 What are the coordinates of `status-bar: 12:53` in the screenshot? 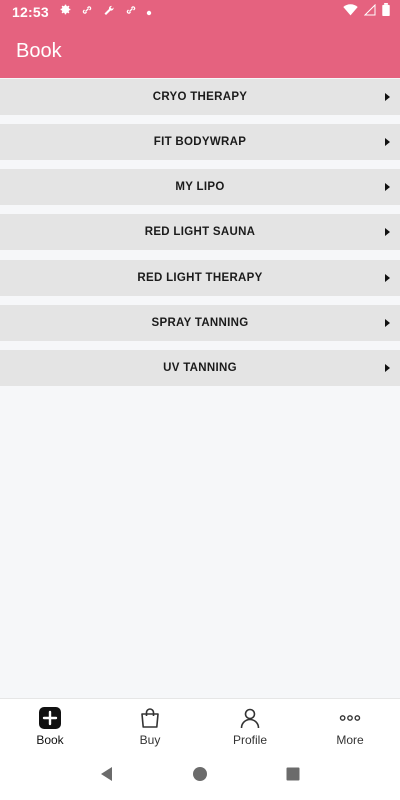 It's located at (200, 12).